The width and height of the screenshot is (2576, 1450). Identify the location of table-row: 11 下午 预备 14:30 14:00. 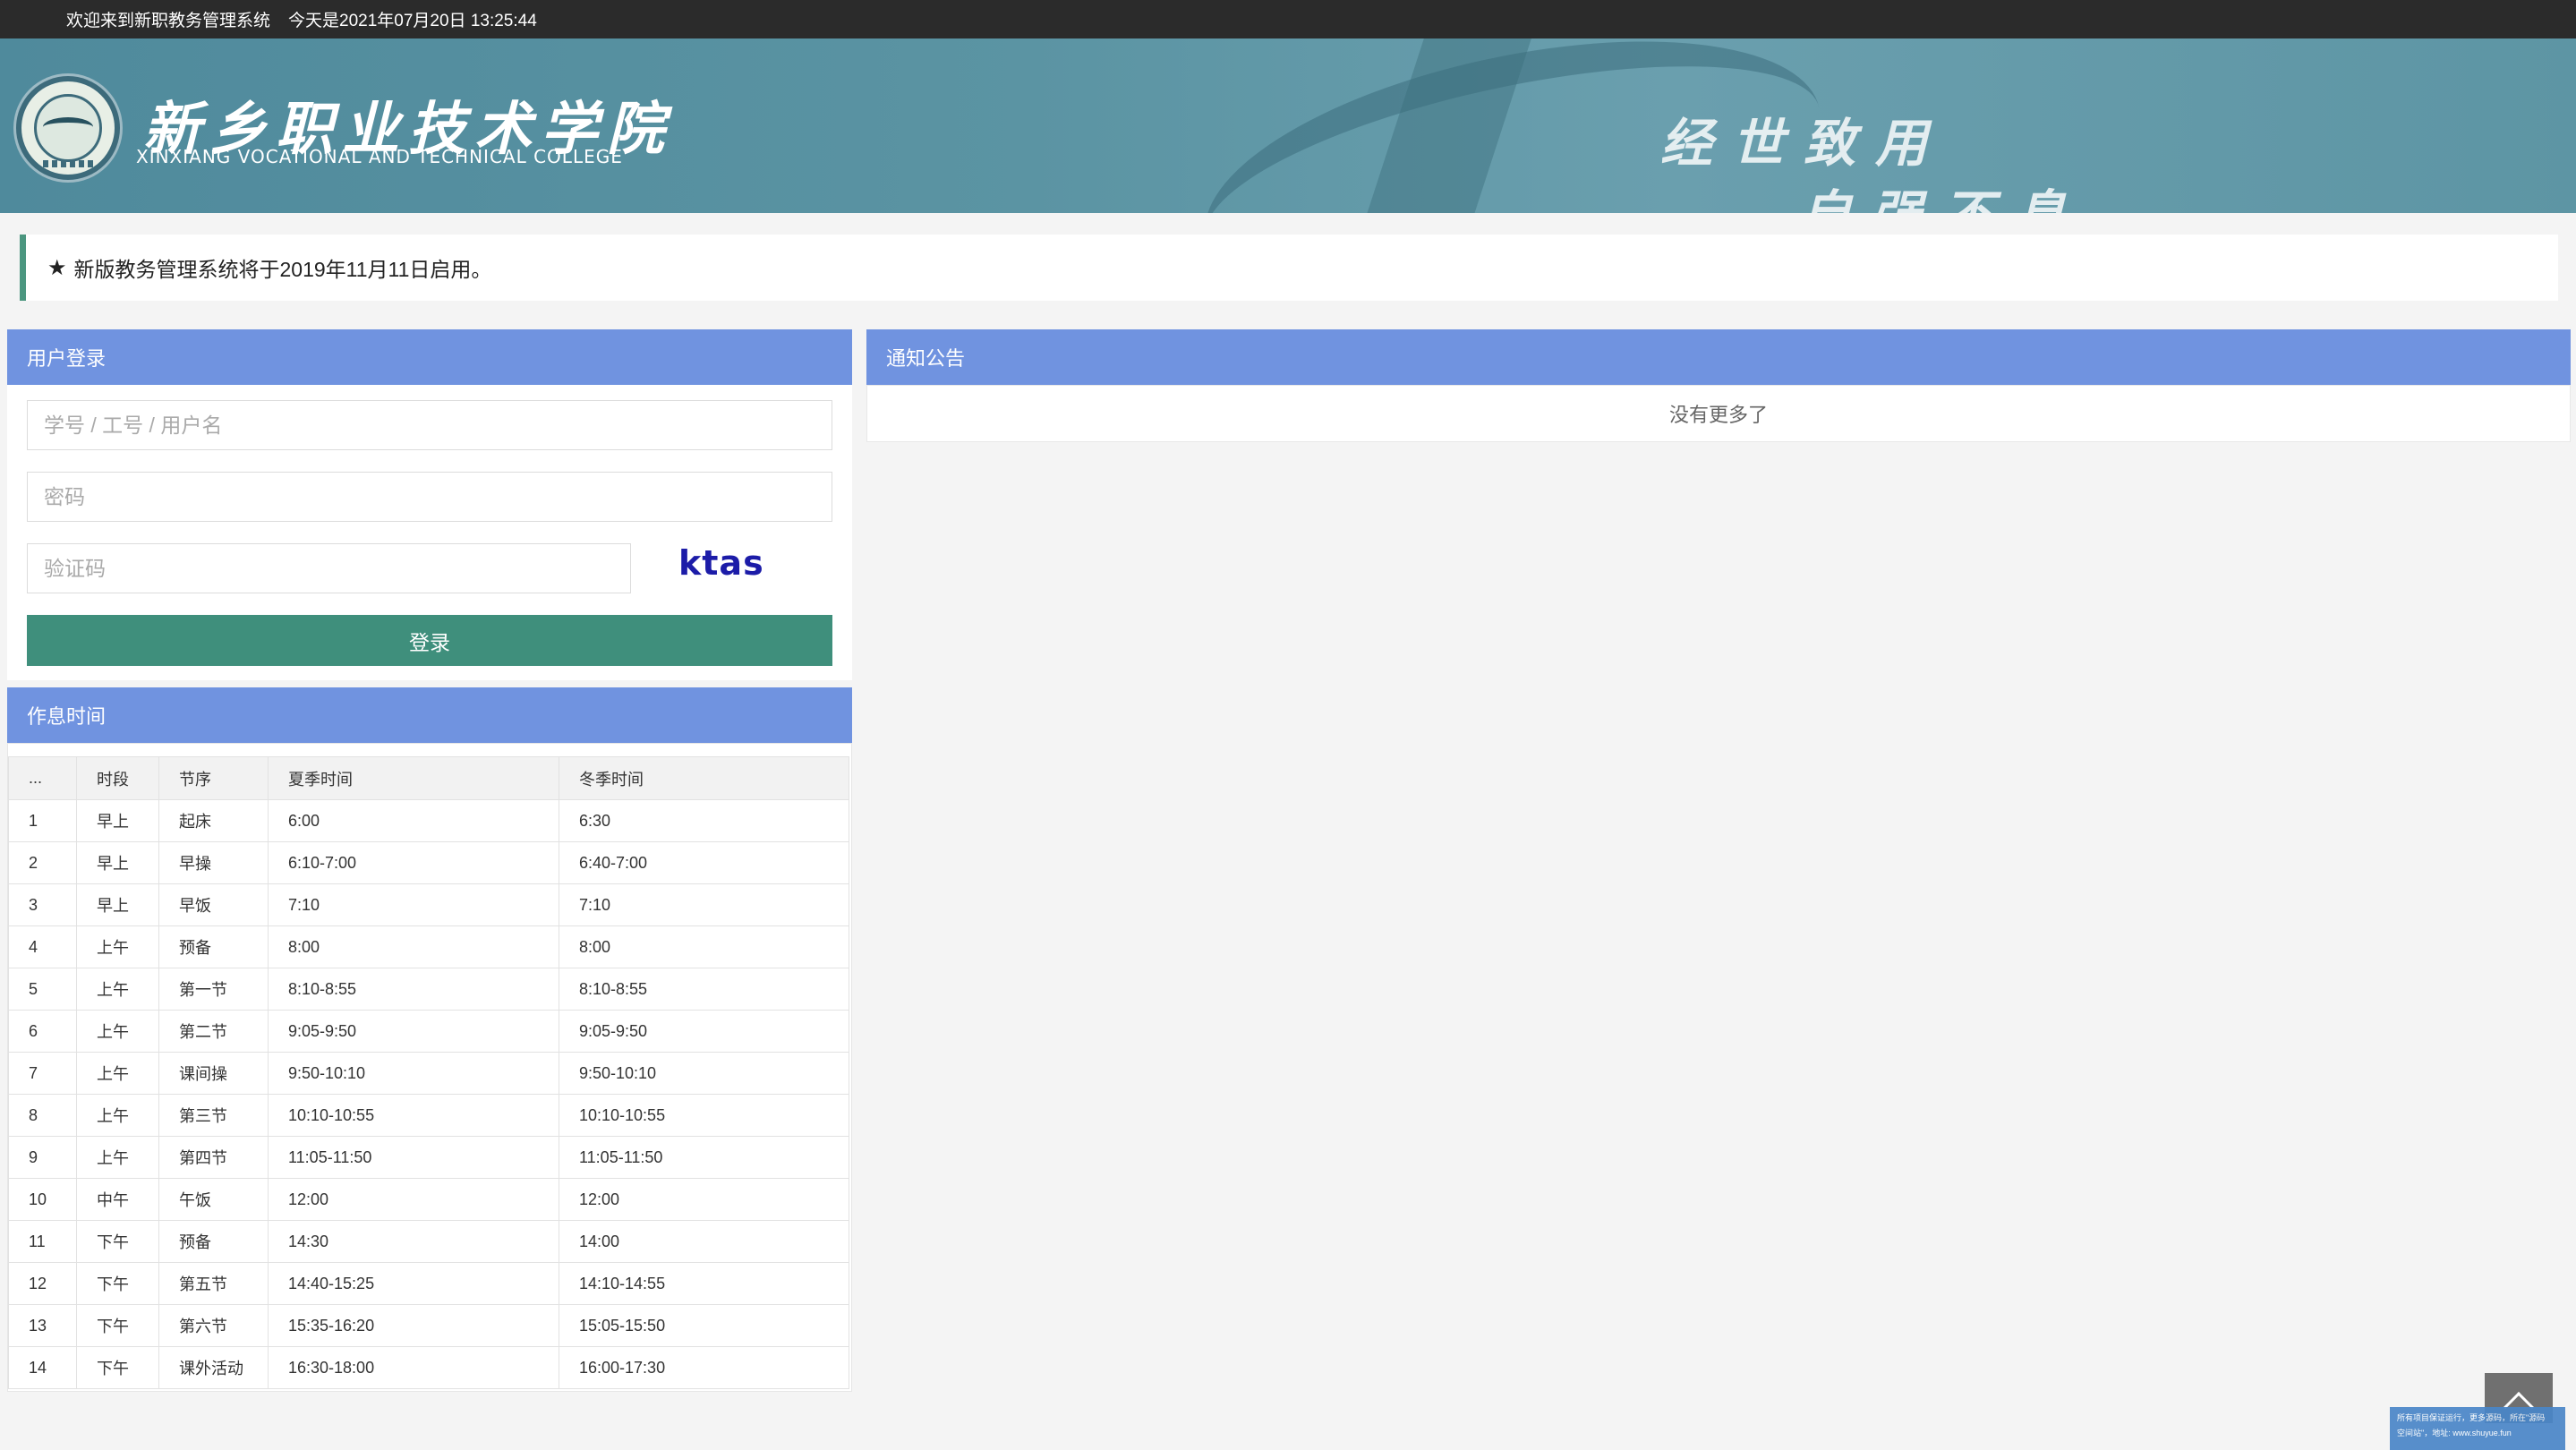
(428, 1241).